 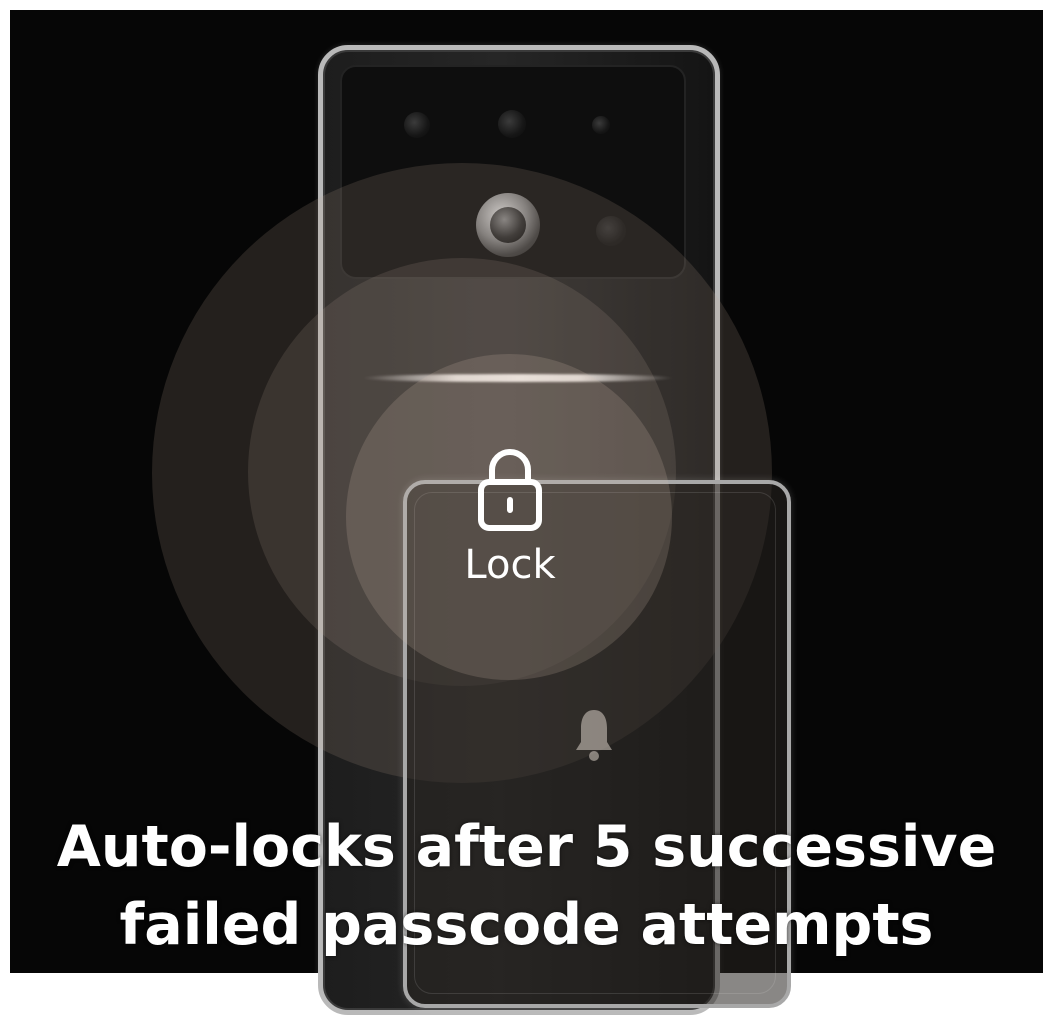 I want to click on ir-sensor-left, so click(x=417, y=125).